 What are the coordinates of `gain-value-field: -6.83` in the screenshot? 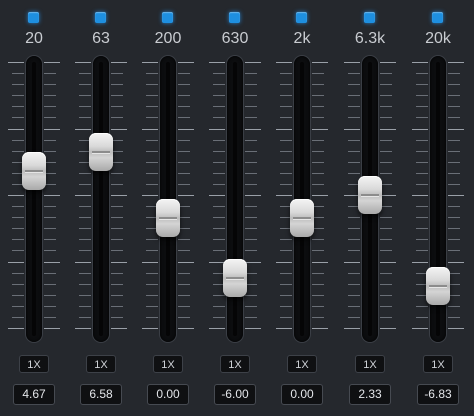 It's located at (438, 394).